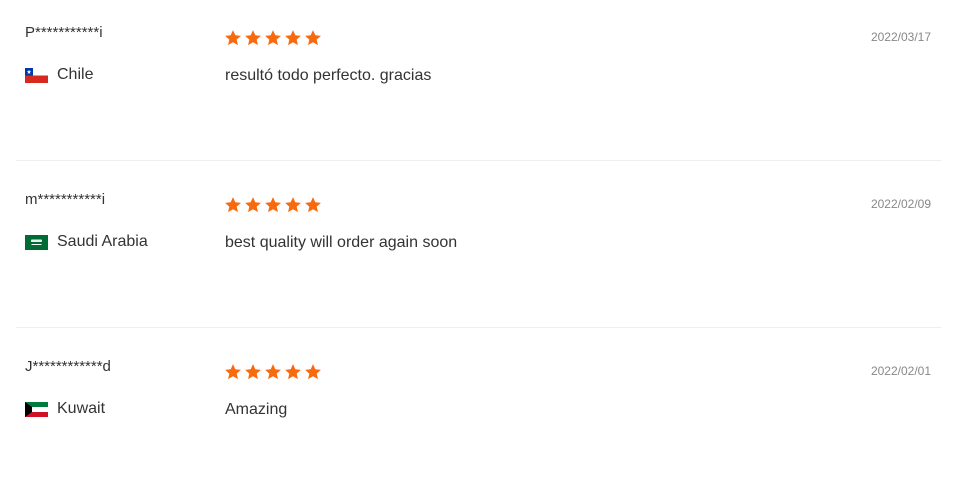 The image size is (958, 501). Describe the element at coordinates (36, 75) in the screenshot. I see `chile-flag-icon` at that location.